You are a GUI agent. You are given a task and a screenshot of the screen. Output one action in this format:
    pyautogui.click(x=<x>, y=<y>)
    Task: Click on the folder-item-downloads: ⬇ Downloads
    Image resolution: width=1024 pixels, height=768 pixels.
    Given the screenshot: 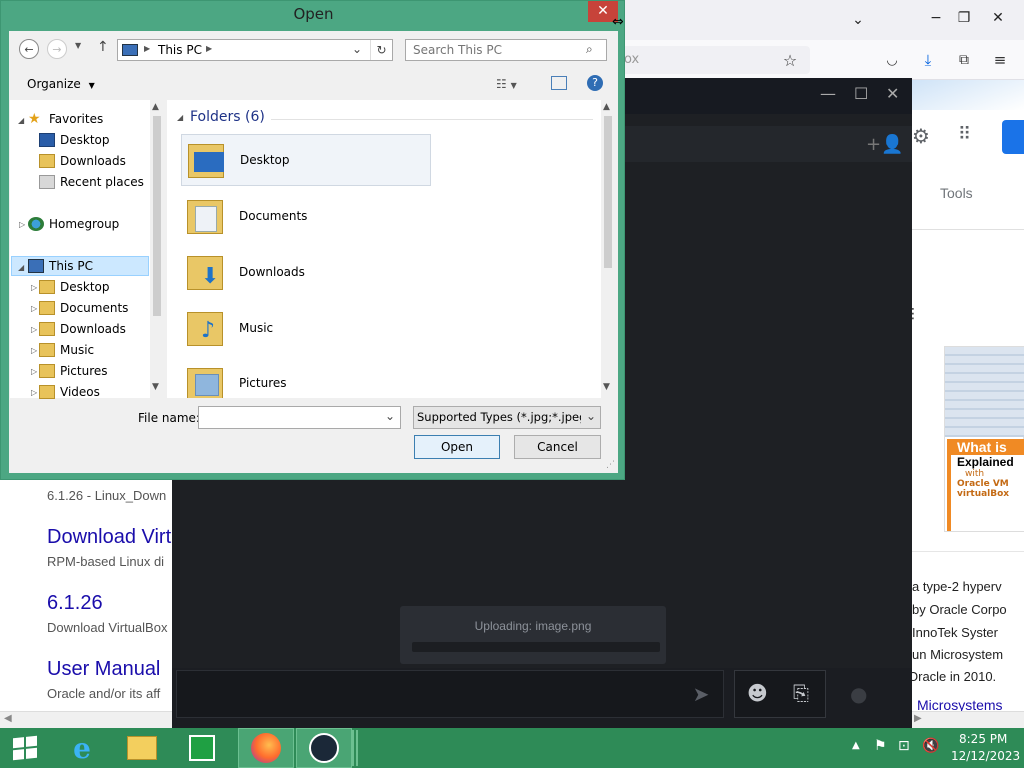 What is the action you would take?
    pyautogui.click(x=306, y=272)
    